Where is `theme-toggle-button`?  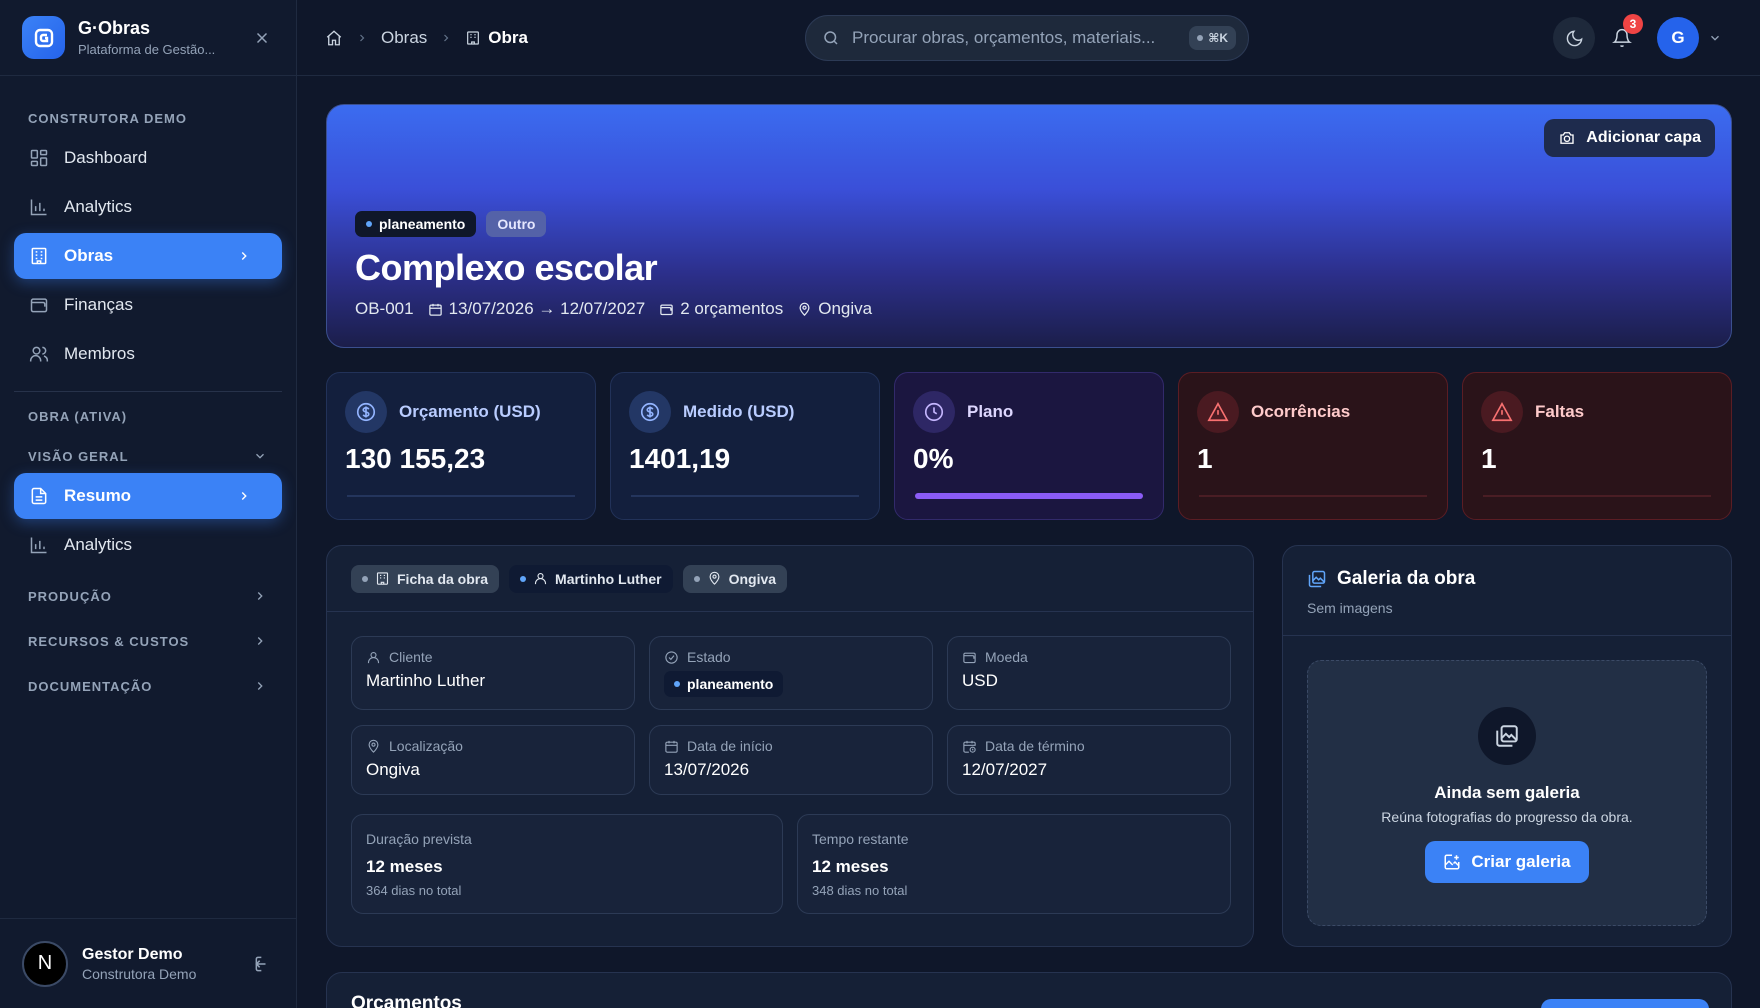
theme-toggle-button is located at coordinates (1574, 38).